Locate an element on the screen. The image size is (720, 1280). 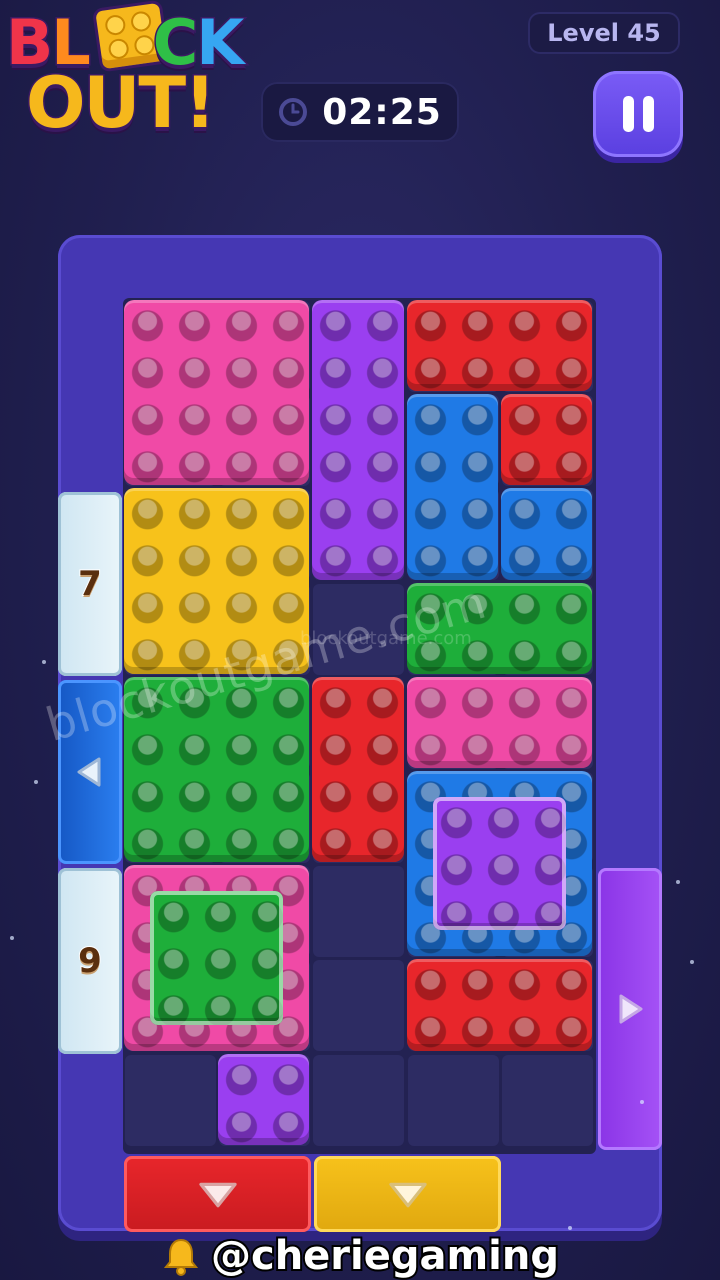
yellow-block is located at coordinates (217, 581).